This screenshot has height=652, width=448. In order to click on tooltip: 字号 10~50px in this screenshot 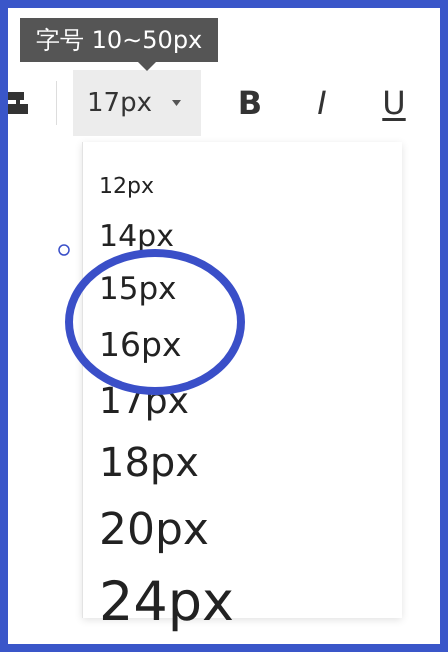, I will do `click(119, 40)`.